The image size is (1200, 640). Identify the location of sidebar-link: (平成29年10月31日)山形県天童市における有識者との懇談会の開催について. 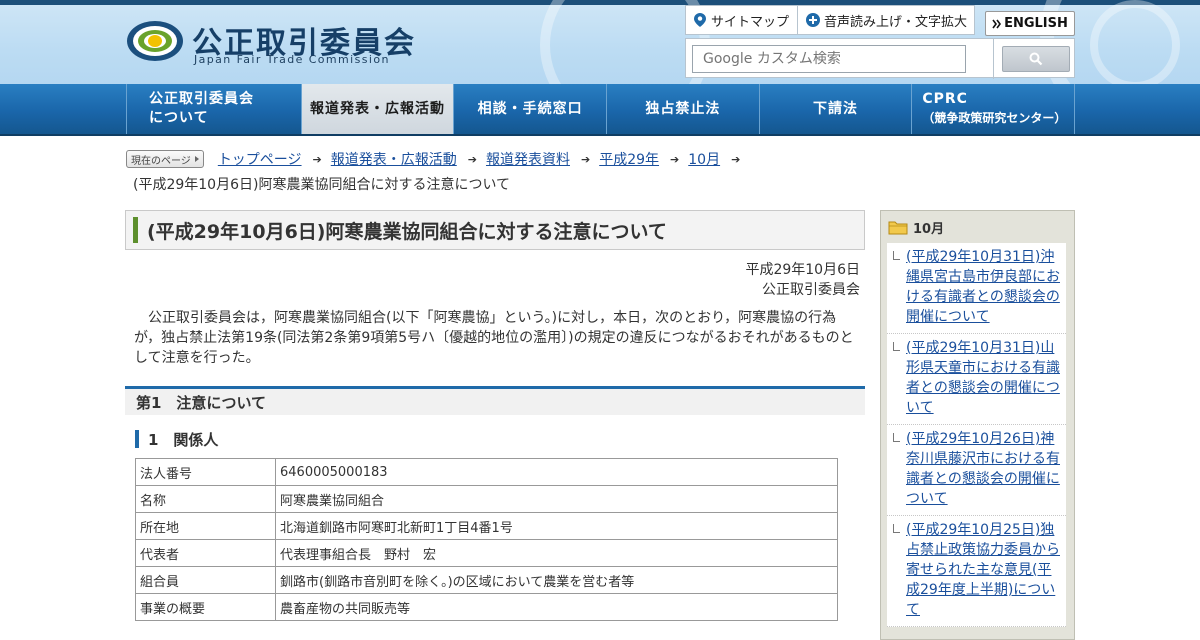
(983, 378).